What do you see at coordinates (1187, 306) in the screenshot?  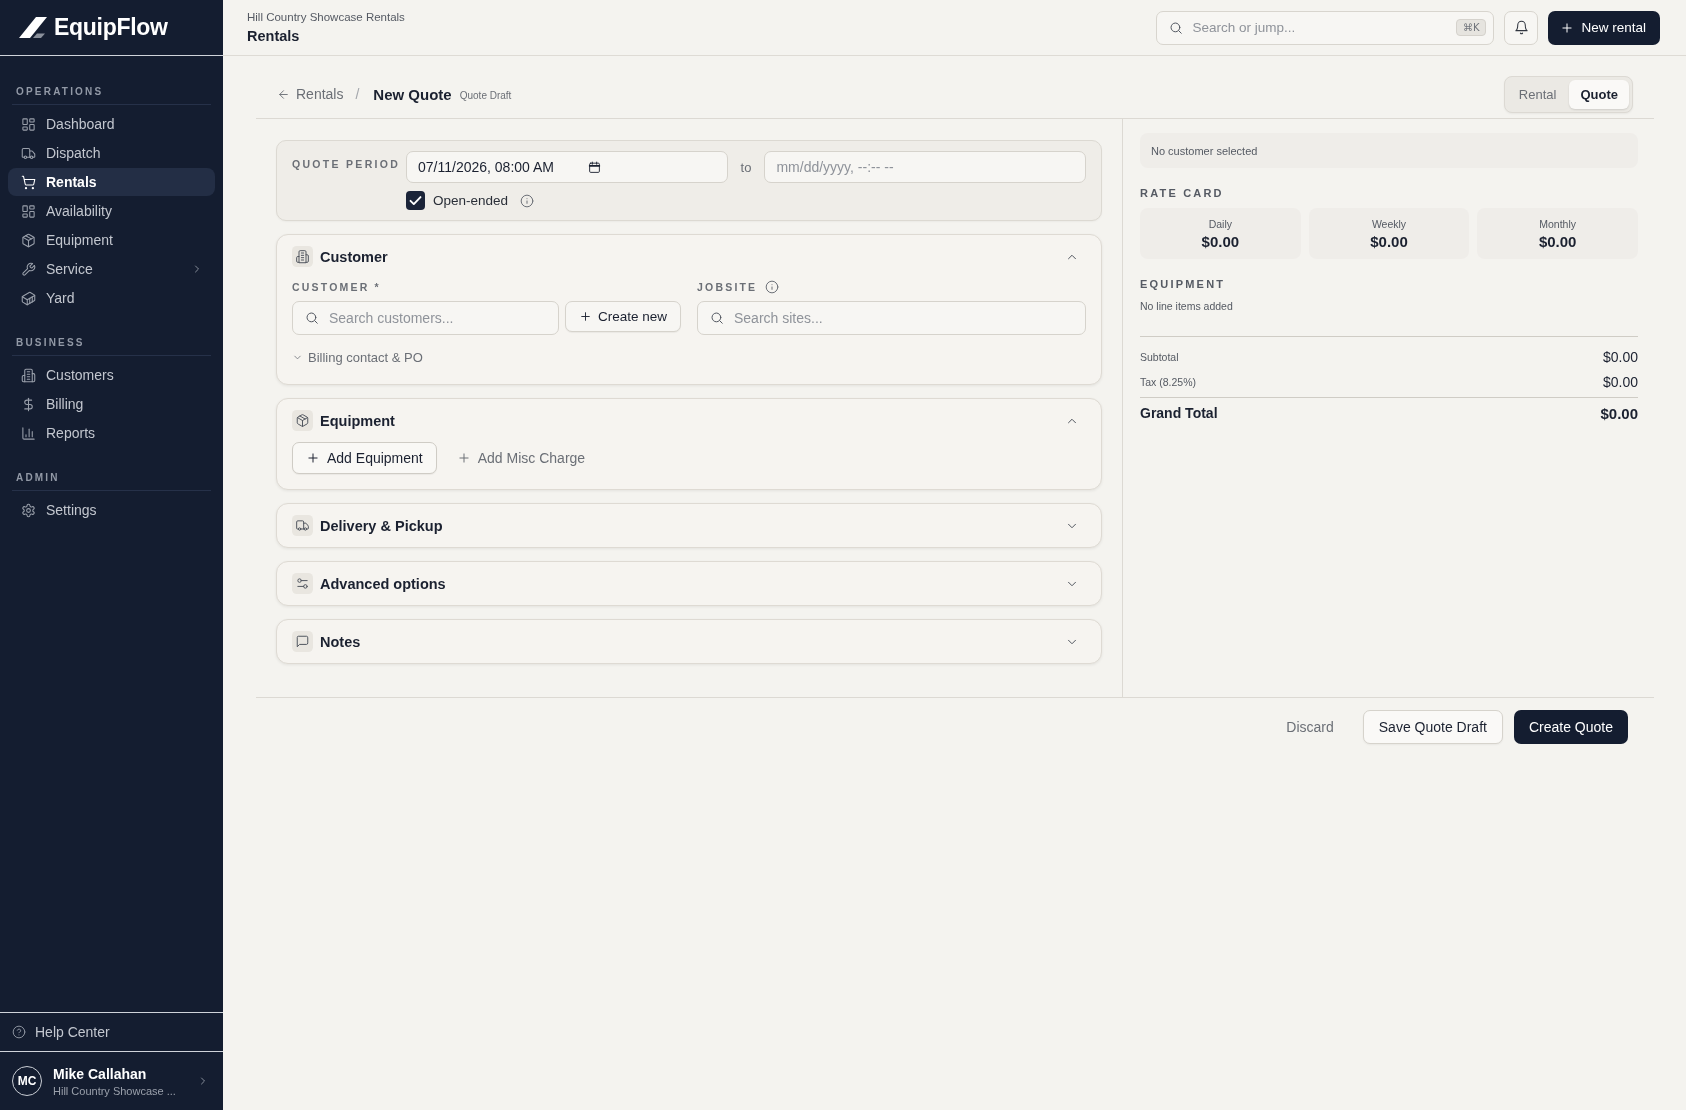 I see `empty-message: No line items added` at bounding box center [1187, 306].